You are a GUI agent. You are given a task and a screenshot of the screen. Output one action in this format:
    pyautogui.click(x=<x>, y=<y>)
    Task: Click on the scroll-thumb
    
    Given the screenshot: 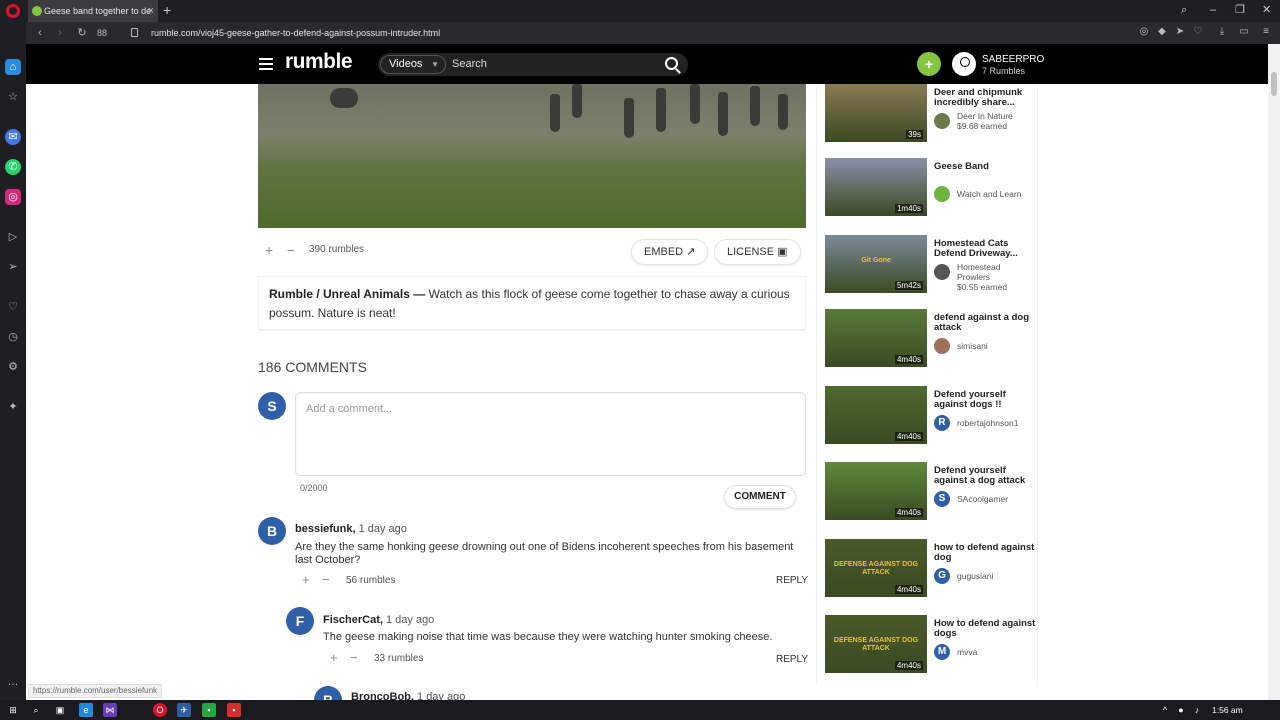 What is the action you would take?
    pyautogui.click(x=1274, y=84)
    